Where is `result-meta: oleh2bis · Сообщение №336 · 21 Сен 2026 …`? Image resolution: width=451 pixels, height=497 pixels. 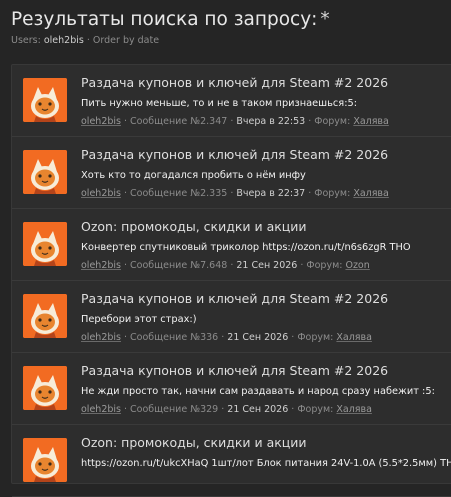 result-meta: oleh2bis · Сообщение №336 · 21 Сен 2026 … is located at coordinates (226, 337).